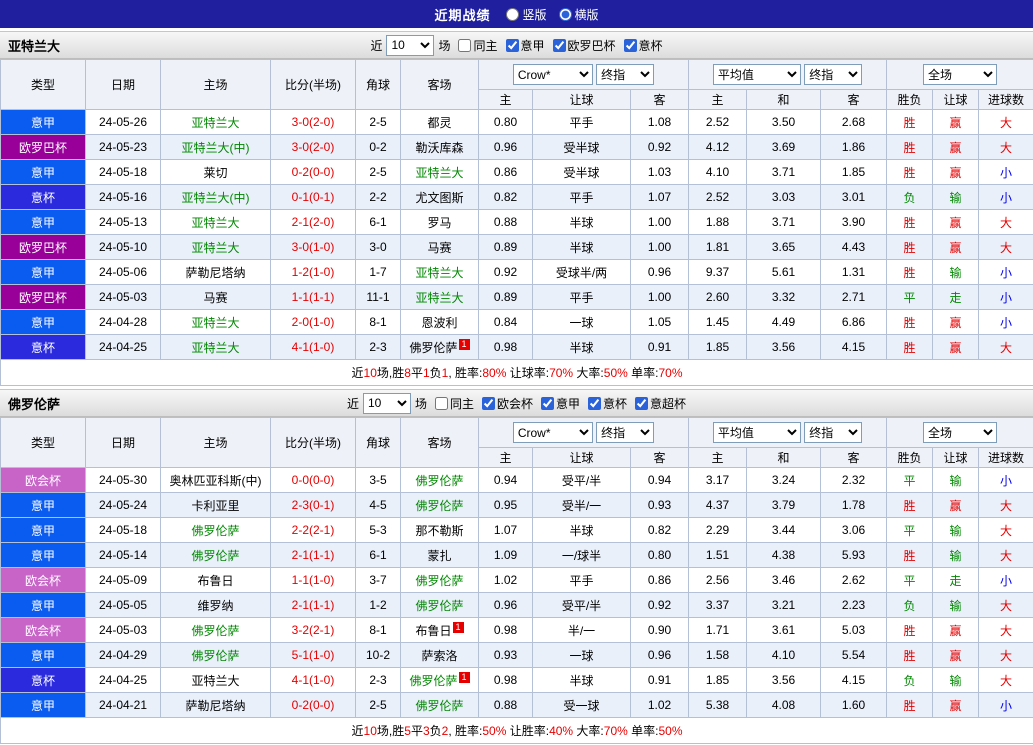 This screenshot has width=1033, height=745. What do you see at coordinates (439, 148) in the screenshot?
I see `team-link: 勒沃库森` at bounding box center [439, 148].